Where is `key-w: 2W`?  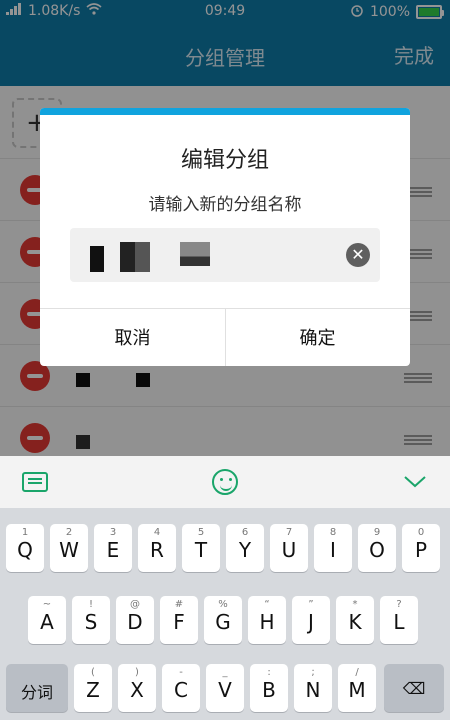
key-w: 2W is located at coordinates (69, 548).